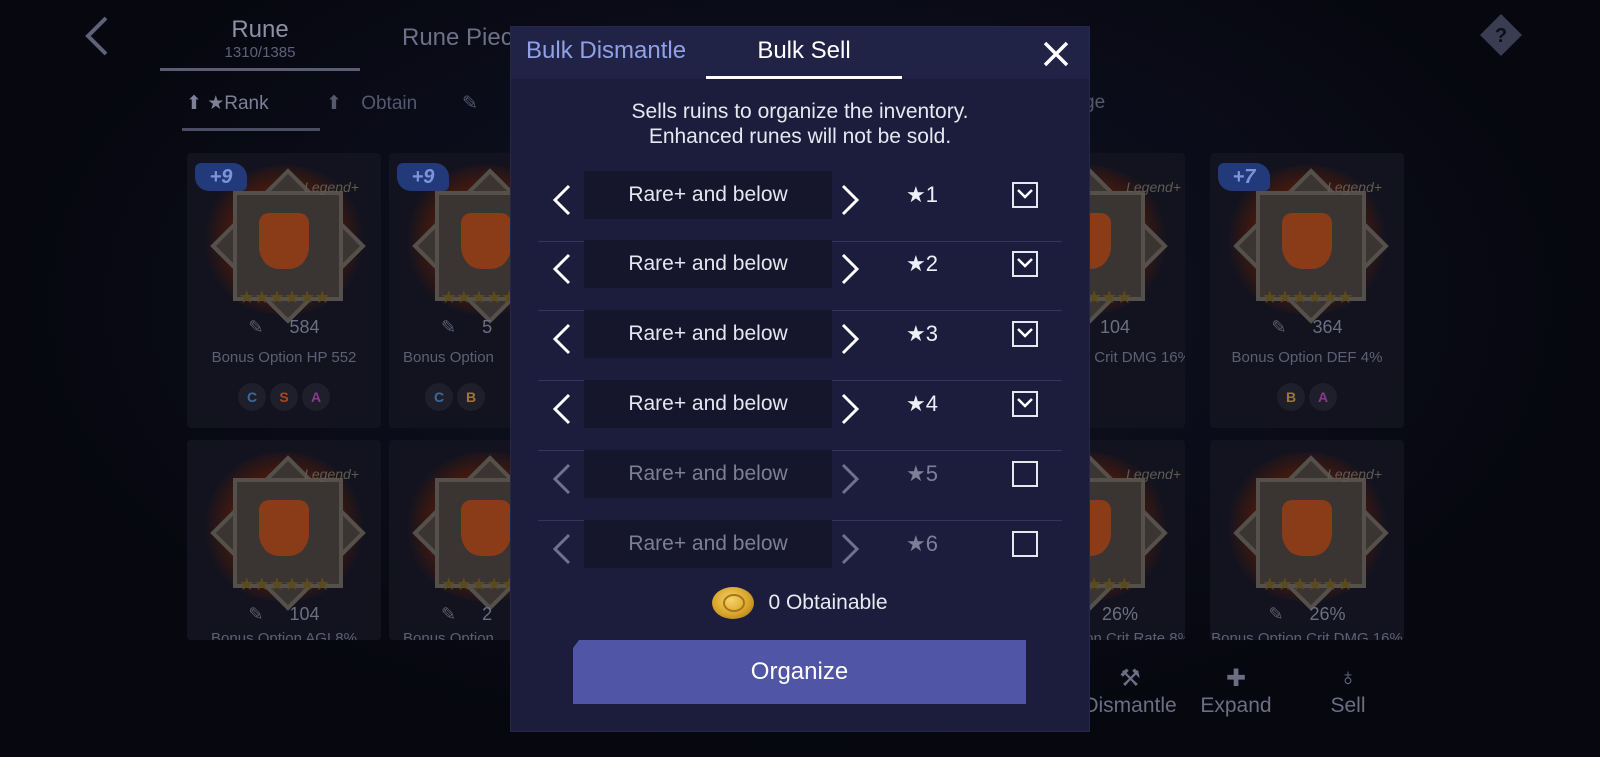 The height and width of the screenshot is (757, 1600). What do you see at coordinates (252, 397) in the screenshot?
I see `gem-c: C` at bounding box center [252, 397].